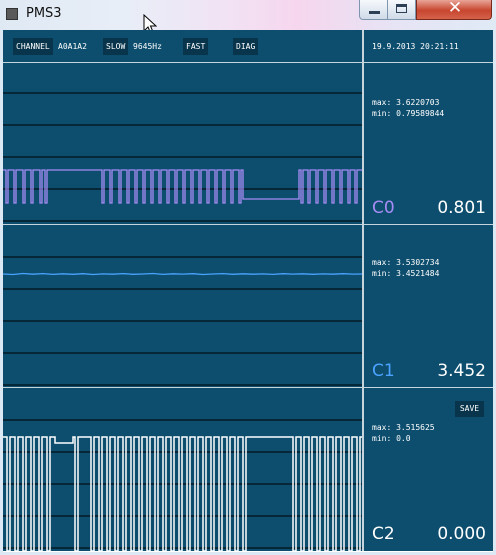  Describe the element at coordinates (383, 208) in the screenshot. I see `channel-0-name: C0` at that location.